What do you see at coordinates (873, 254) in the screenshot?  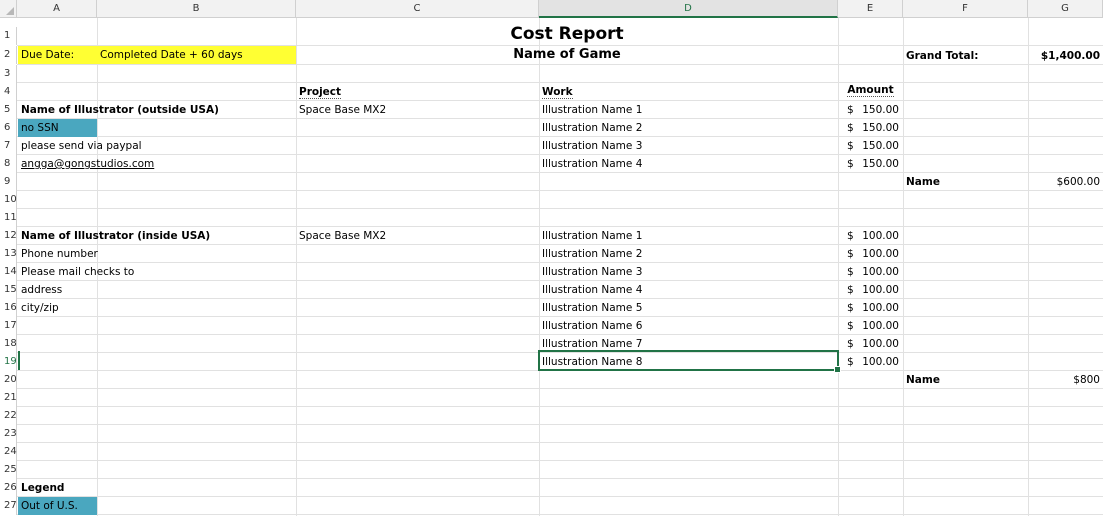 I see `inside-amount-2: $100.00` at bounding box center [873, 254].